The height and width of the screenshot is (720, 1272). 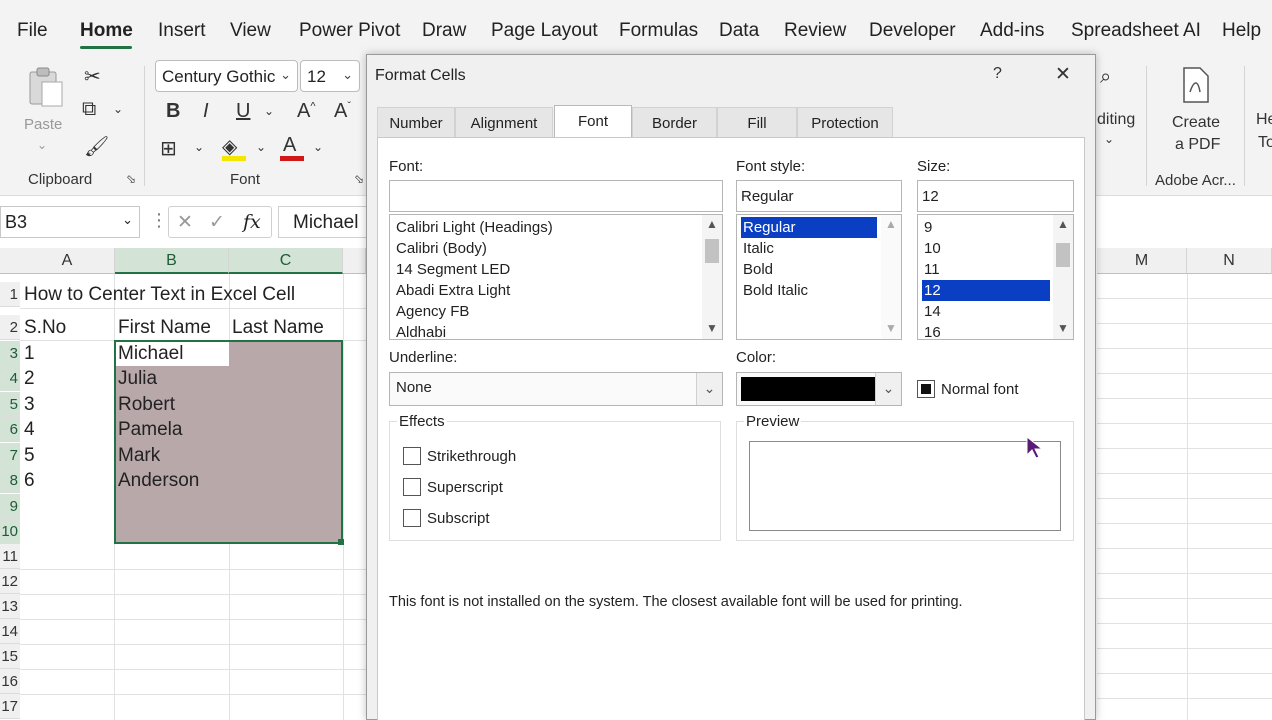 What do you see at coordinates (168, 148) in the screenshot?
I see `borders-icon: ⊞` at bounding box center [168, 148].